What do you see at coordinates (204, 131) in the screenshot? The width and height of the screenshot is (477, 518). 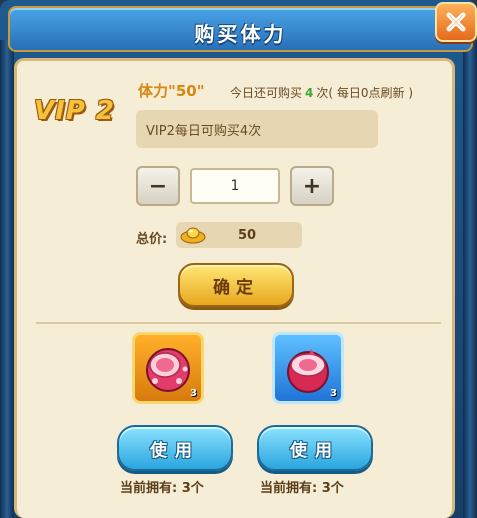 I see `vip-limit-text: VIP2每日可购买4次` at bounding box center [204, 131].